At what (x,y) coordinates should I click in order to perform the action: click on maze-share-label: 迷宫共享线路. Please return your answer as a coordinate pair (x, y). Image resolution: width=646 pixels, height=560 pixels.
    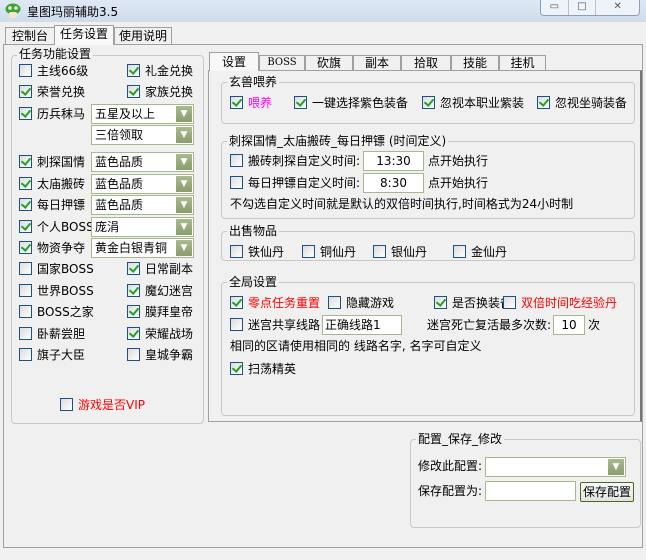
    Looking at the image, I should click on (284, 325).